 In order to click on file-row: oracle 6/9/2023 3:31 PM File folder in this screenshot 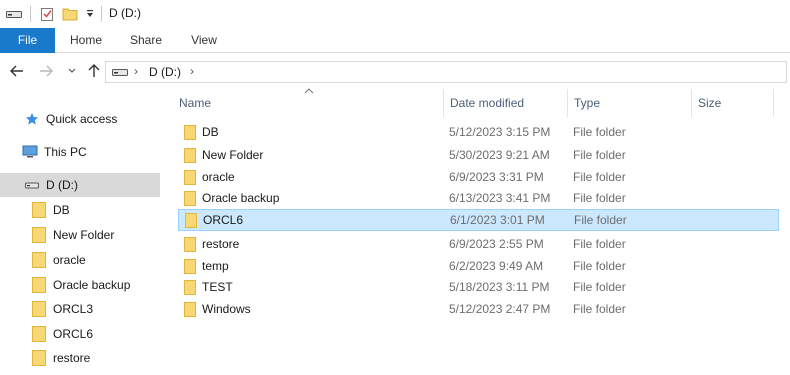, I will do `click(478, 177)`.